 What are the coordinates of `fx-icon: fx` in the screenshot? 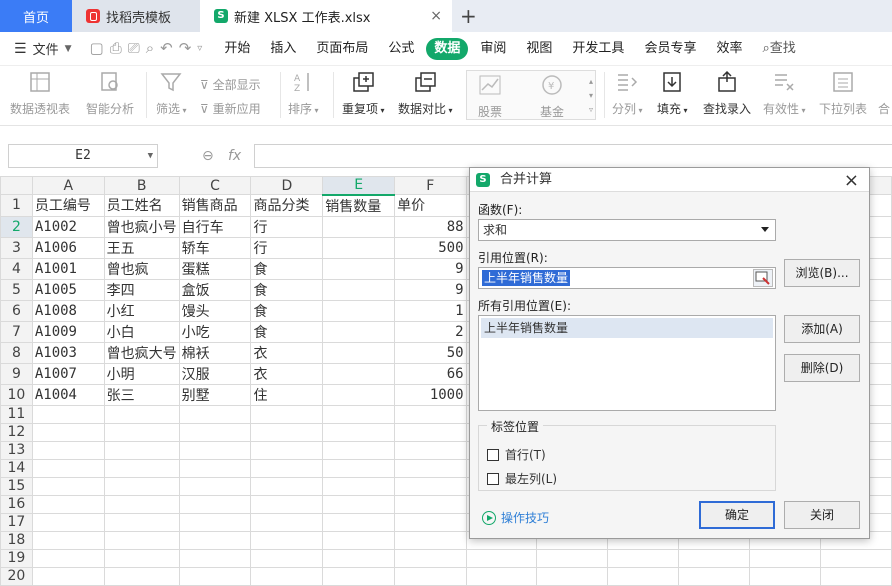 It's located at (234, 156).